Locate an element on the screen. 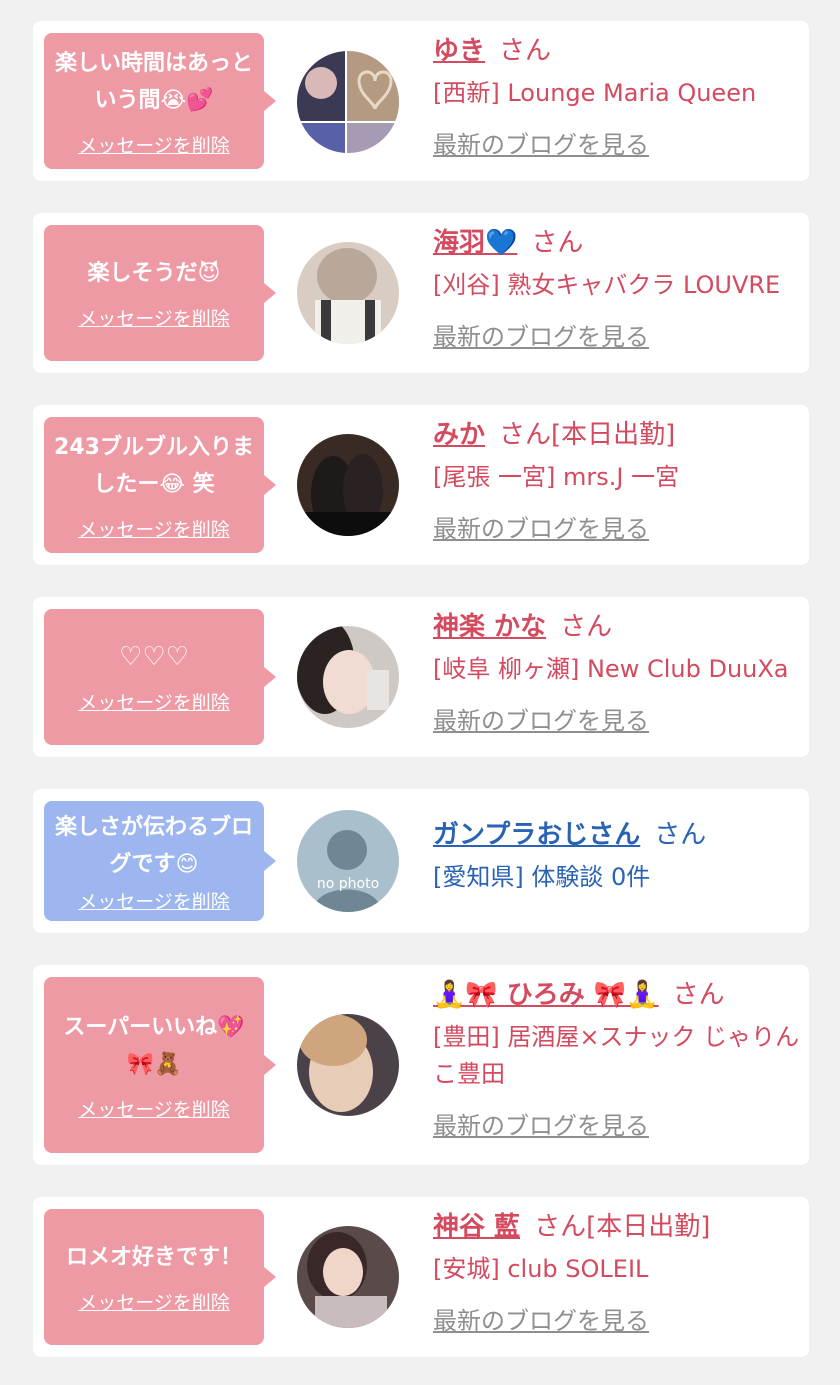 Image resolution: width=840 pixels, height=1385 pixels. message-bubble: 243ブルブル入りましたー😂 笑 メッセージを削除 is located at coordinates (160, 485).